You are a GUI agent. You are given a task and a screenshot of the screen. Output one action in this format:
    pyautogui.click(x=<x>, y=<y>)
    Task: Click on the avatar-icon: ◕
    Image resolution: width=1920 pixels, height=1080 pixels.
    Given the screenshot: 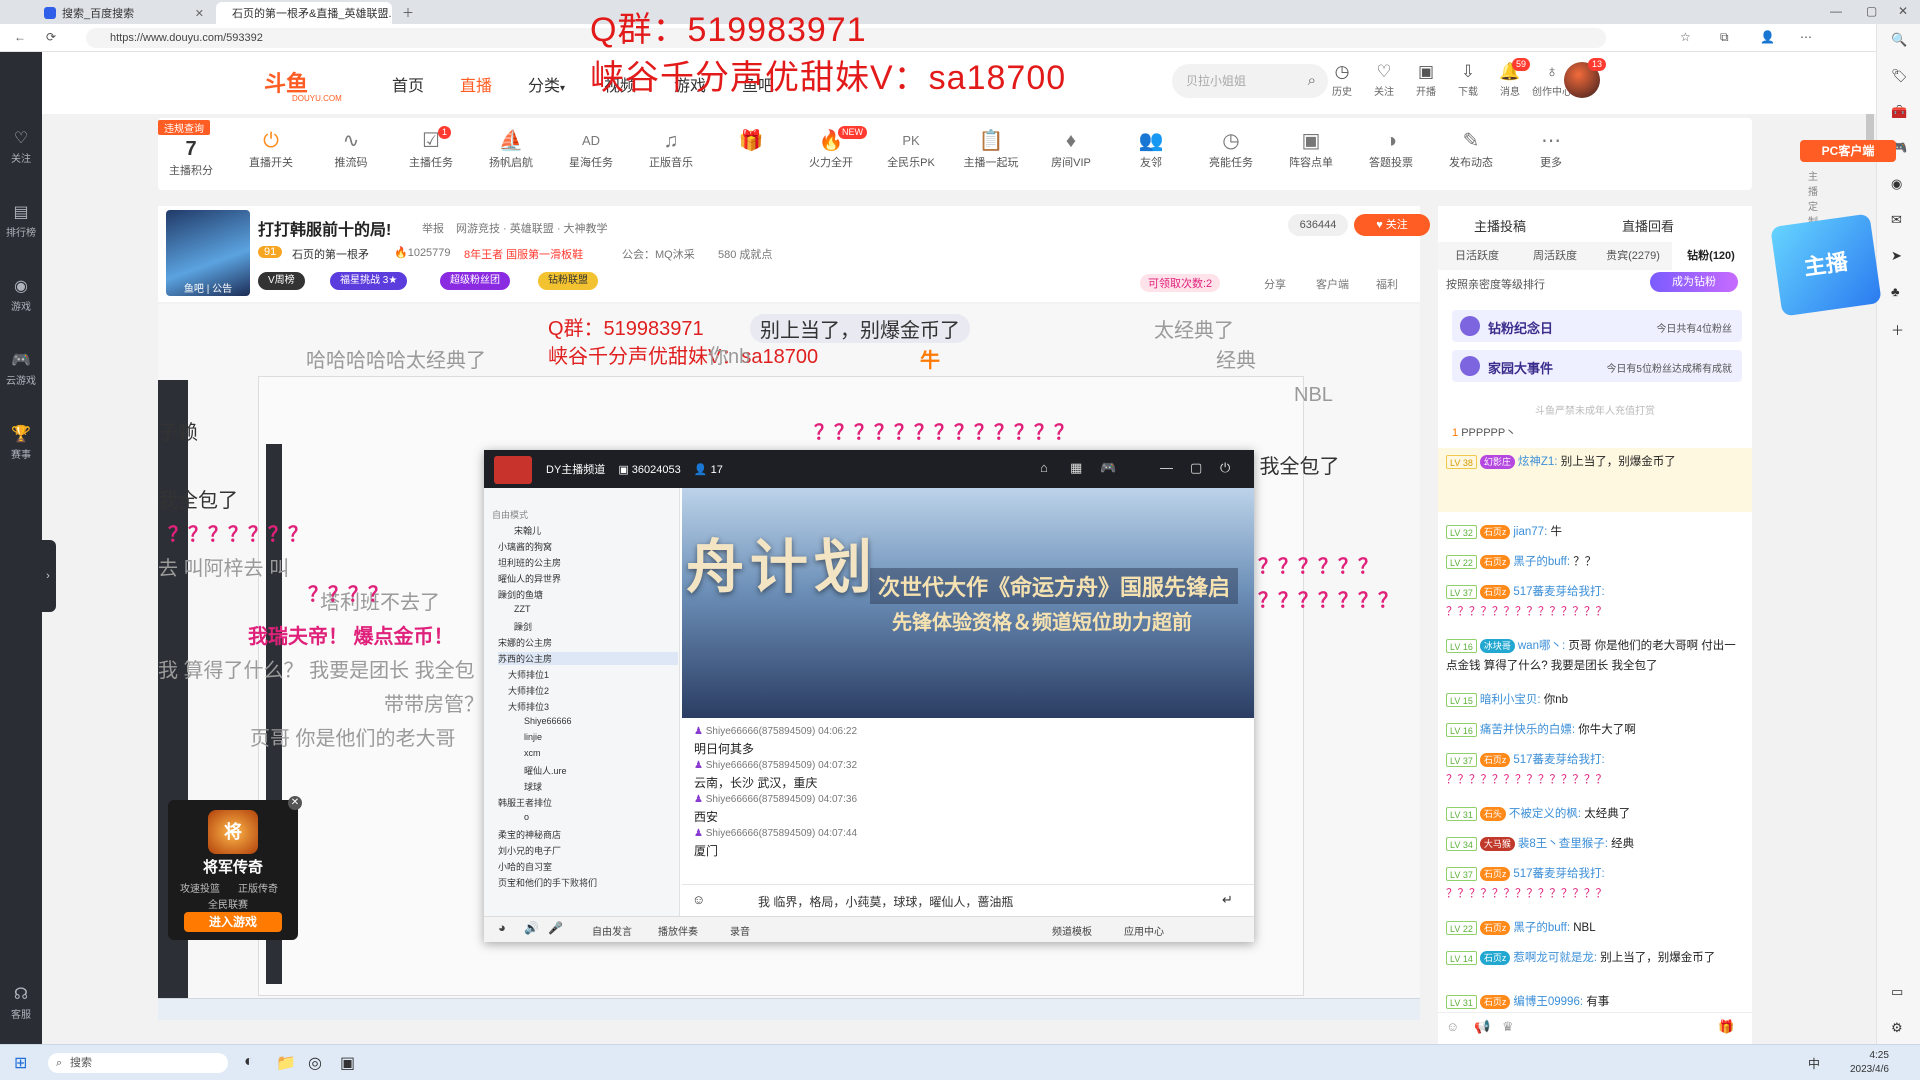 What is the action you would take?
    pyautogui.click(x=502, y=927)
    